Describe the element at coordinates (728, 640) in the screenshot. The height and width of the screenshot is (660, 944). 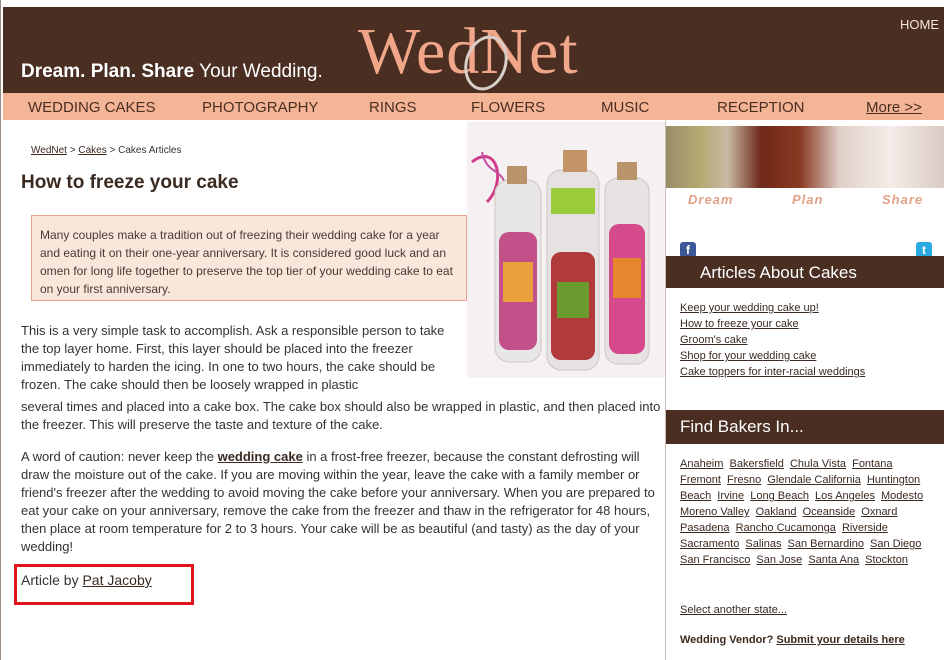
I see `vendor-prefix: Wedding Vendor?` at that location.